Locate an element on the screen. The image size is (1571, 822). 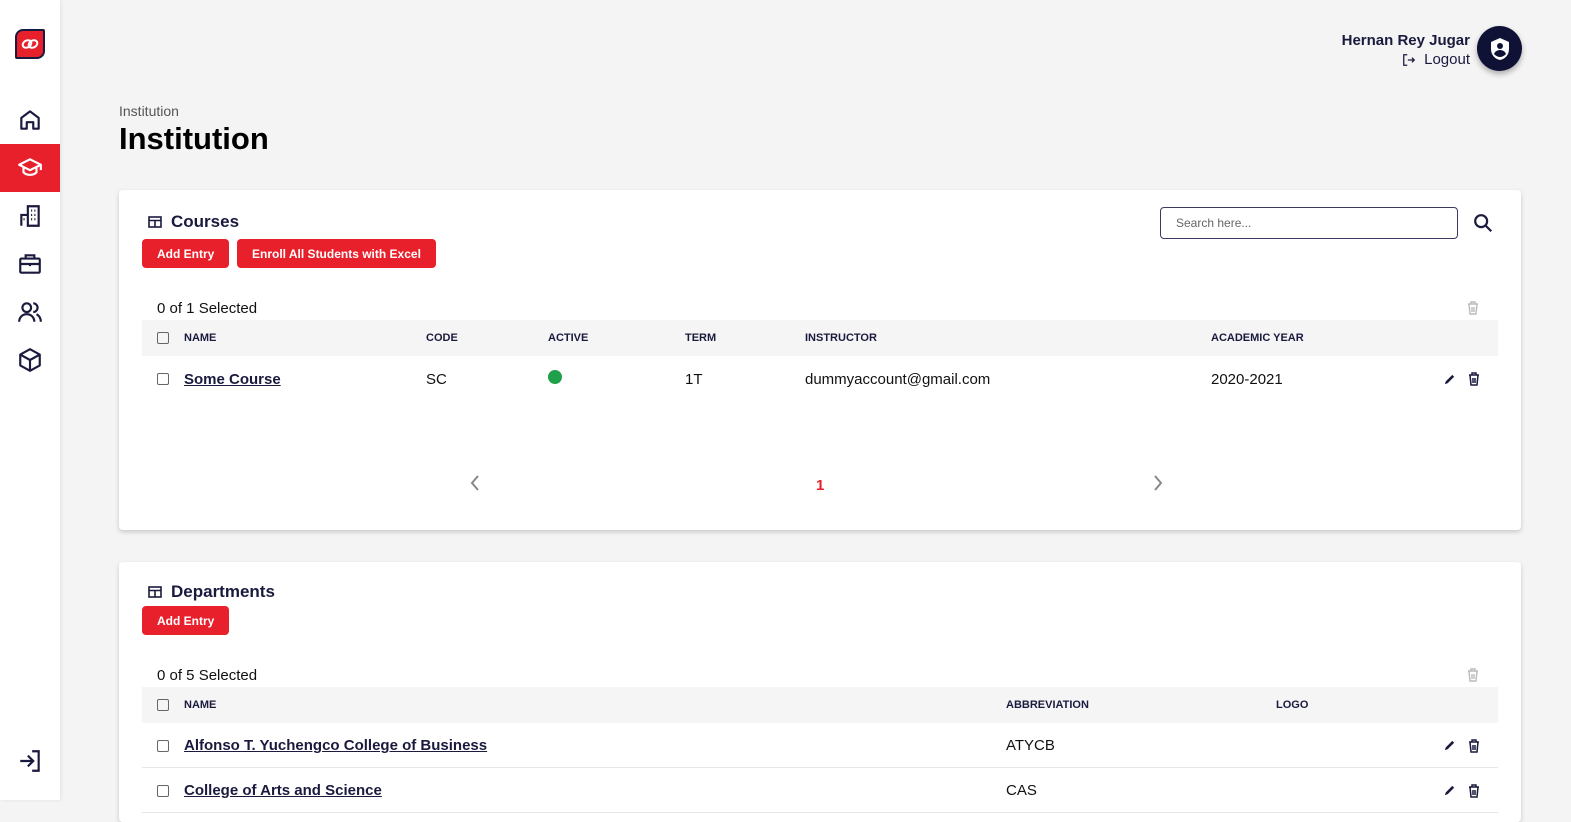
courses-title: Courses is located at coordinates (193, 222).